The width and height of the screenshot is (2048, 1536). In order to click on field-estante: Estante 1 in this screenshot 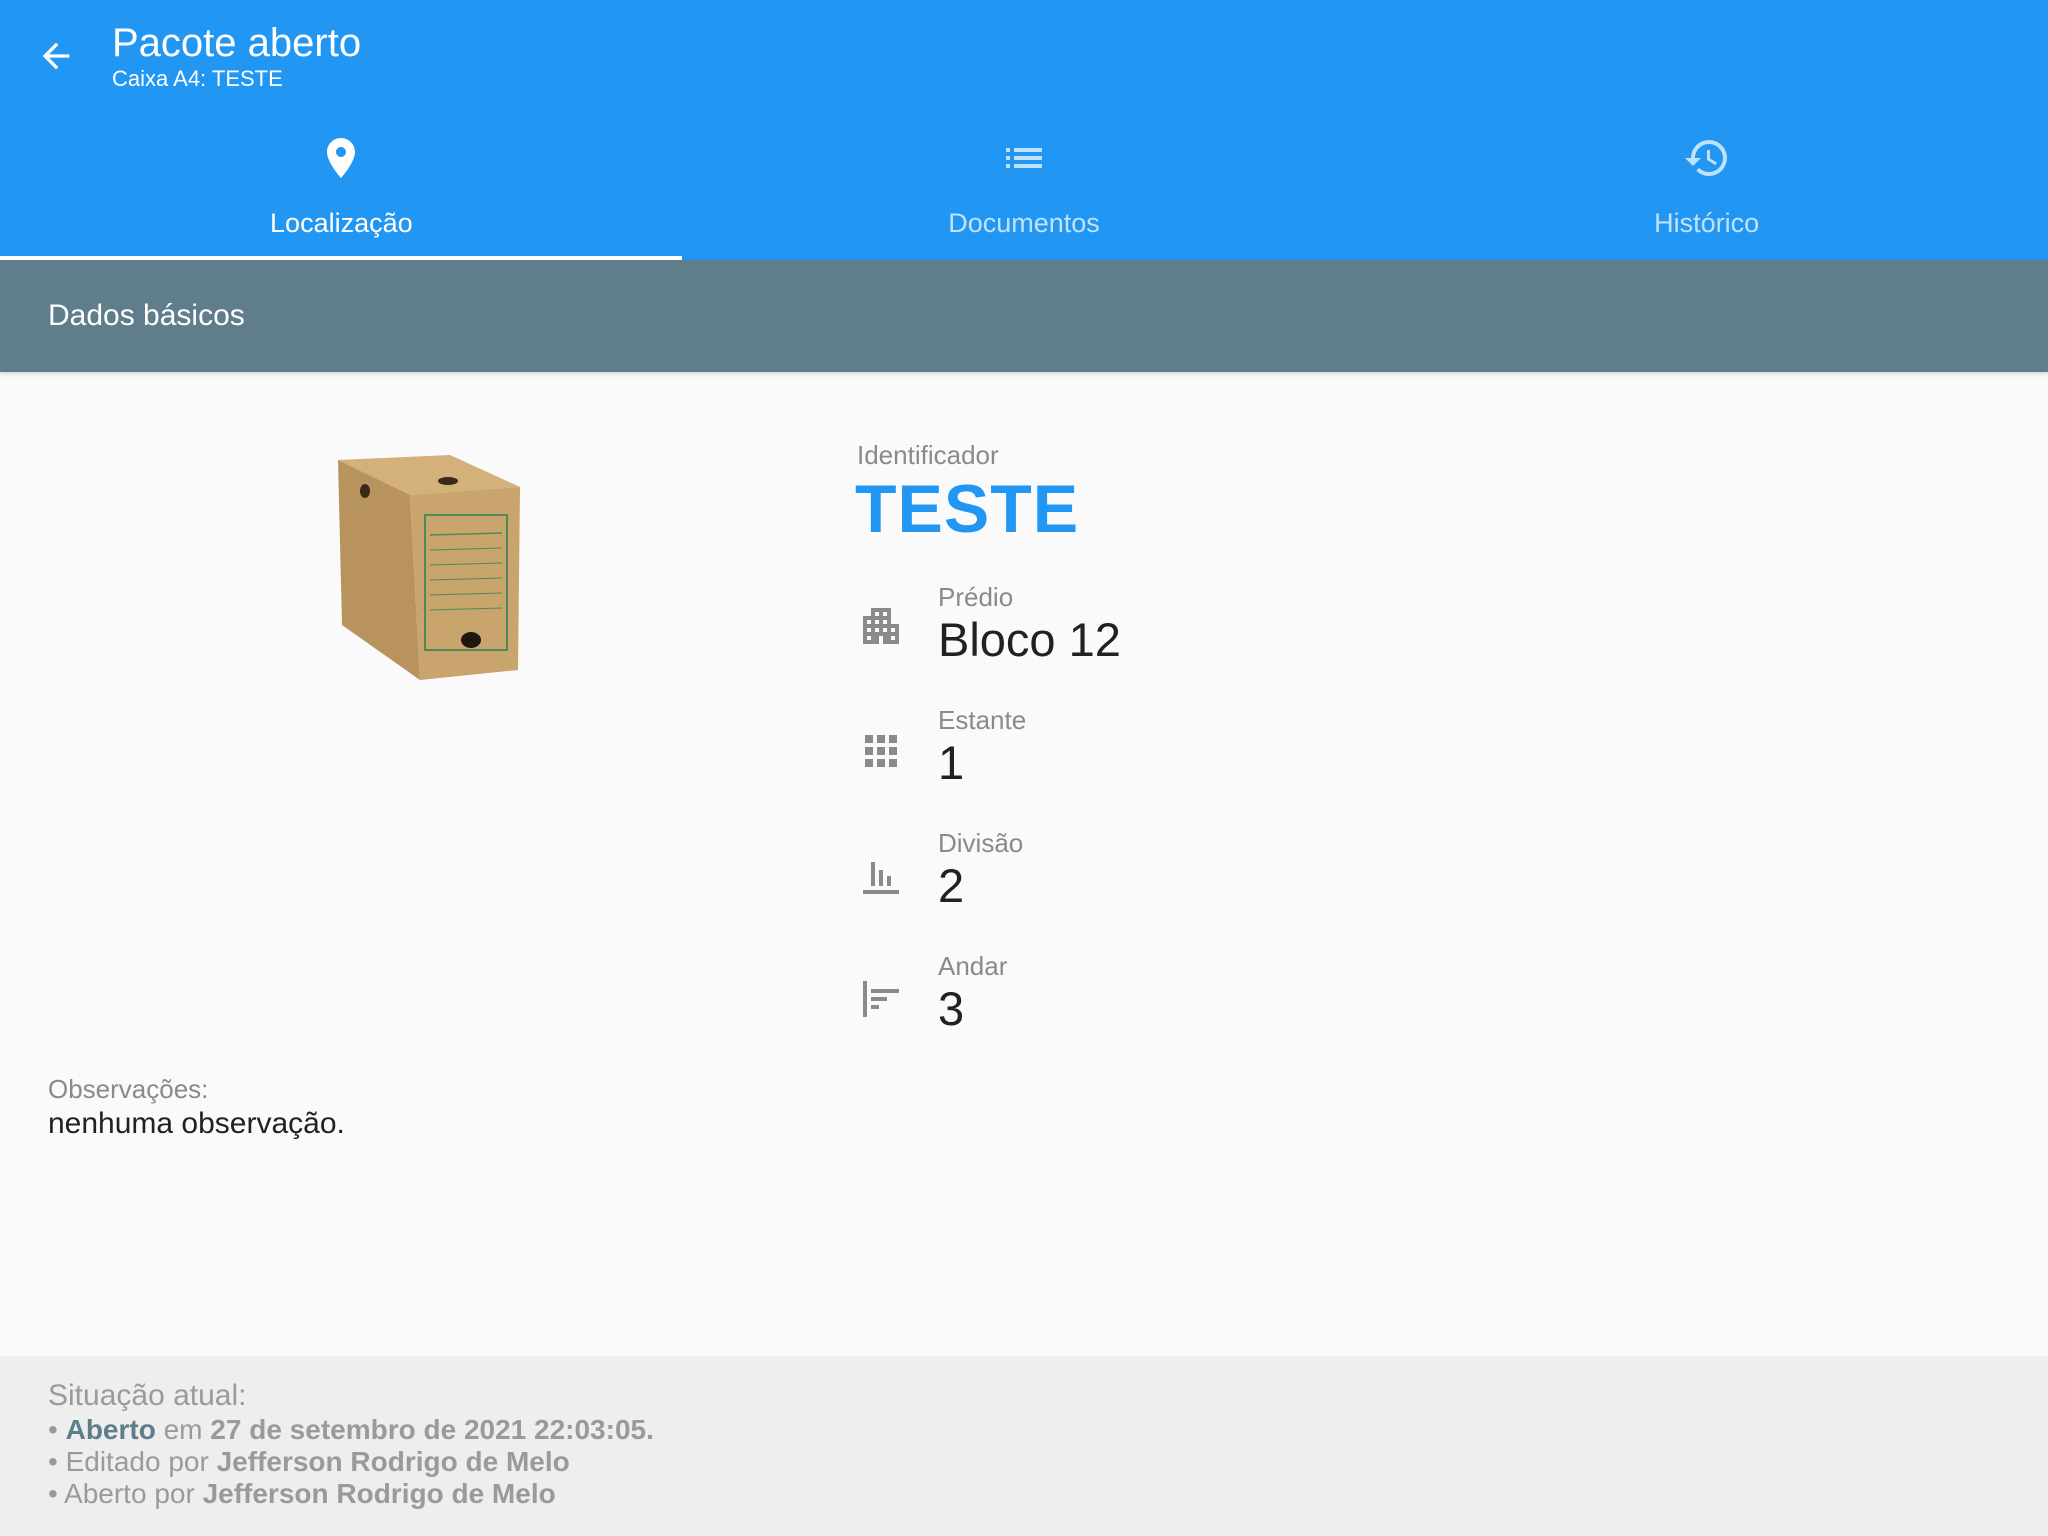, I will do `click(1257, 760)`.